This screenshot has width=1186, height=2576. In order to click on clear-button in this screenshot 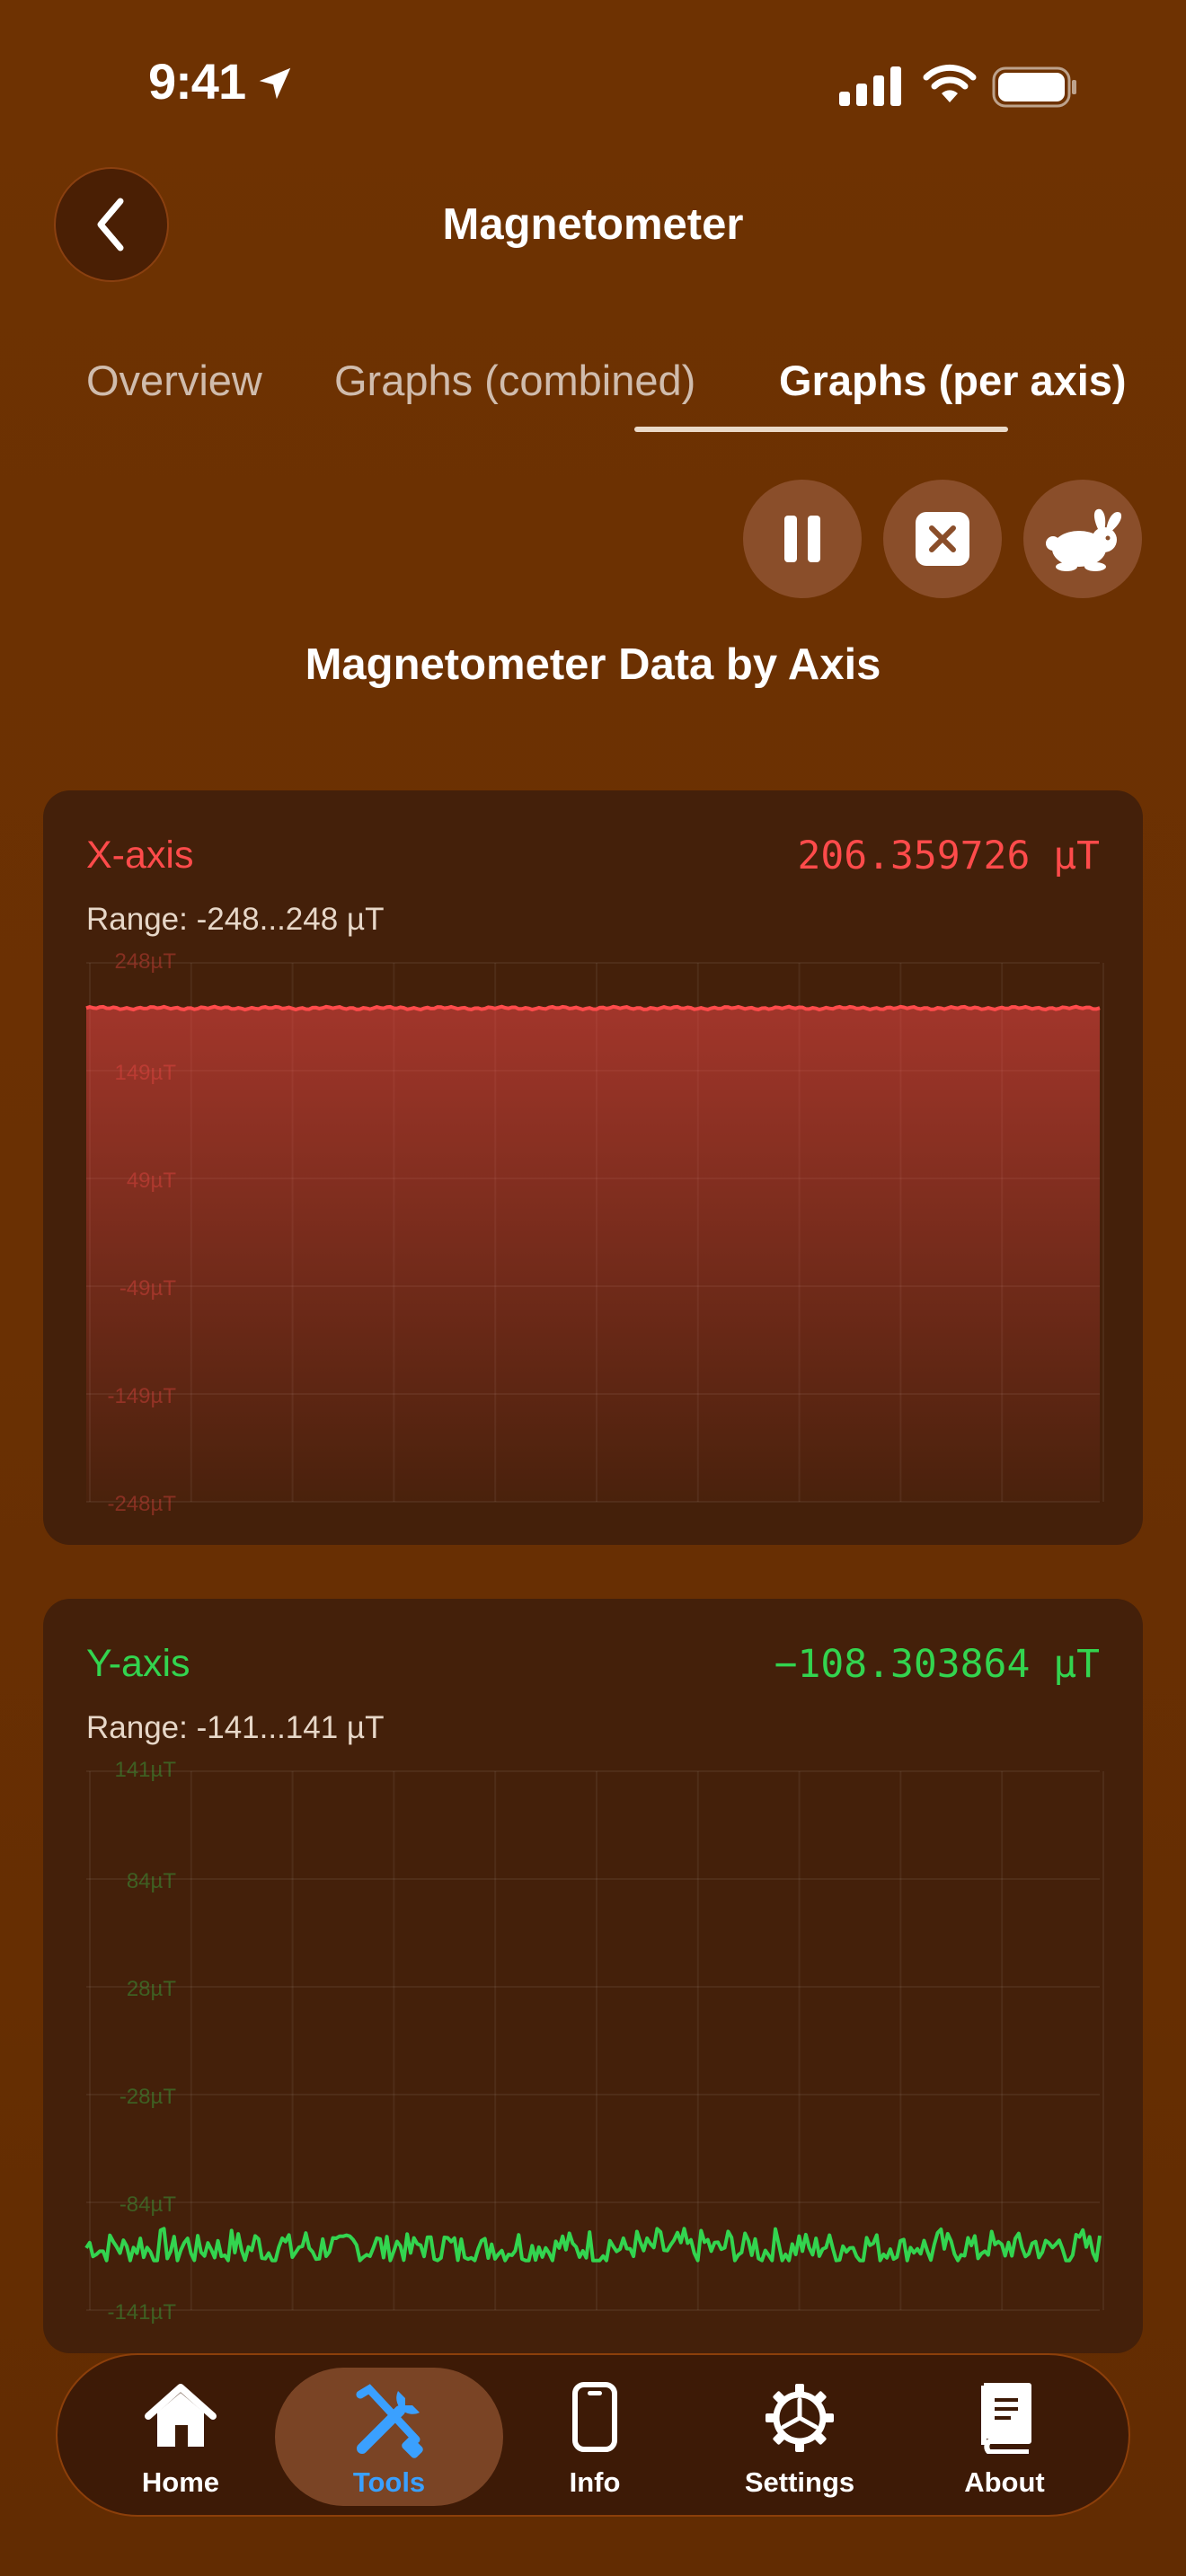, I will do `click(942, 539)`.